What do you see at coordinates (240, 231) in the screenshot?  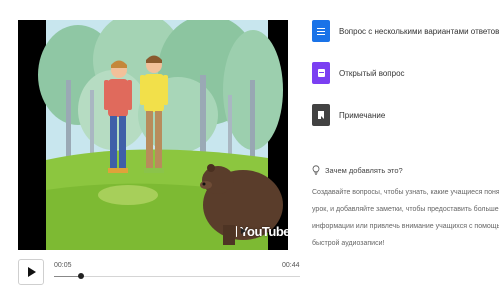 I see `youtube-play-icon` at bounding box center [240, 231].